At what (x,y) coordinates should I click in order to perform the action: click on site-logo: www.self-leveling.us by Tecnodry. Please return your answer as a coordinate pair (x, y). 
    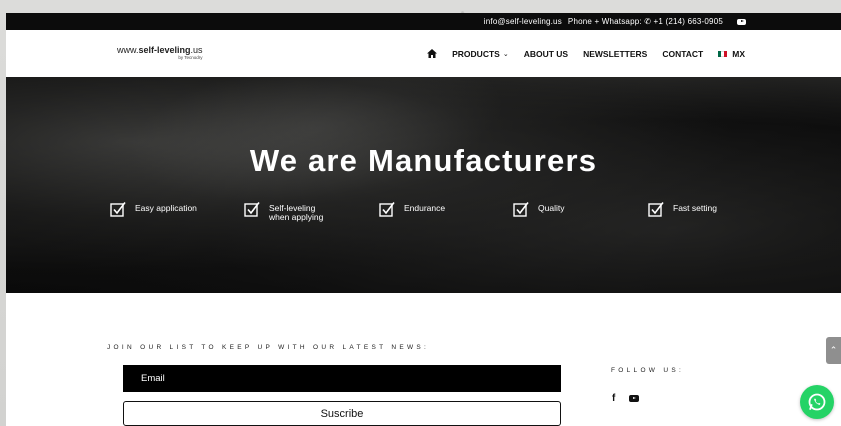
    Looking at the image, I should click on (160, 53).